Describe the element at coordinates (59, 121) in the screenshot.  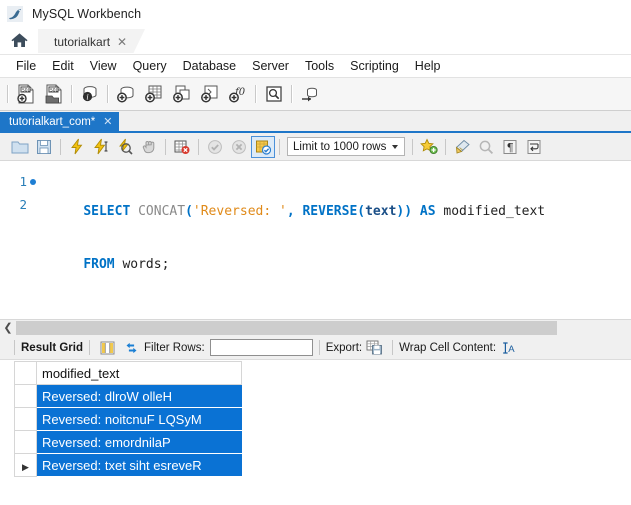
I see `editor-tab-tutorialkart-com: tutorialkart_com* ✕` at that location.